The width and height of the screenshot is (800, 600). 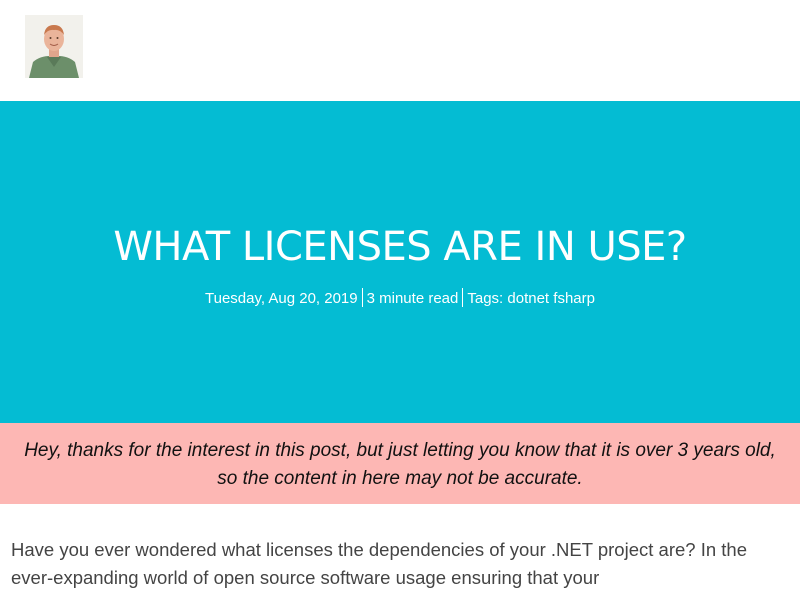 What do you see at coordinates (400, 247) in the screenshot?
I see `page-title: WHAT LICENSES ARE IN USE?` at bounding box center [400, 247].